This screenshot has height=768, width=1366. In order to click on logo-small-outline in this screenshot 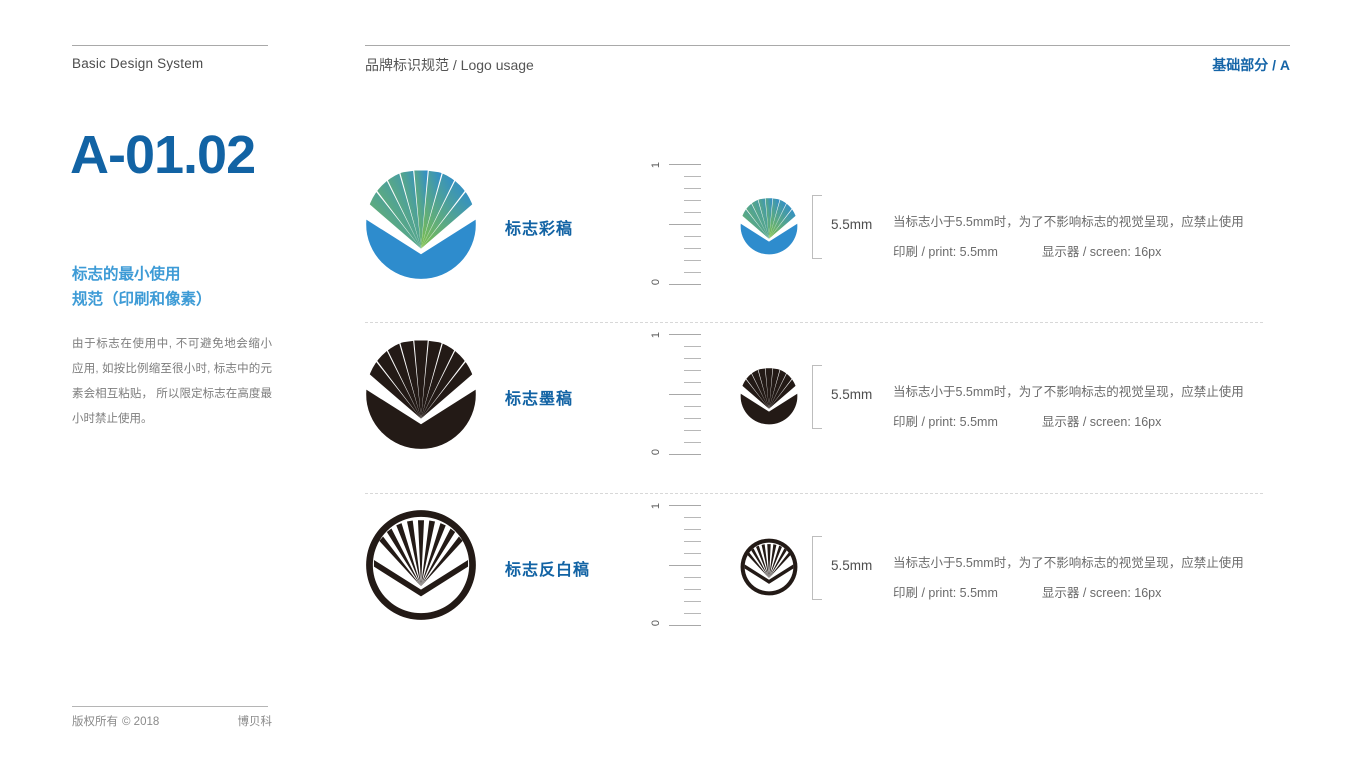, I will do `click(769, 567)`.